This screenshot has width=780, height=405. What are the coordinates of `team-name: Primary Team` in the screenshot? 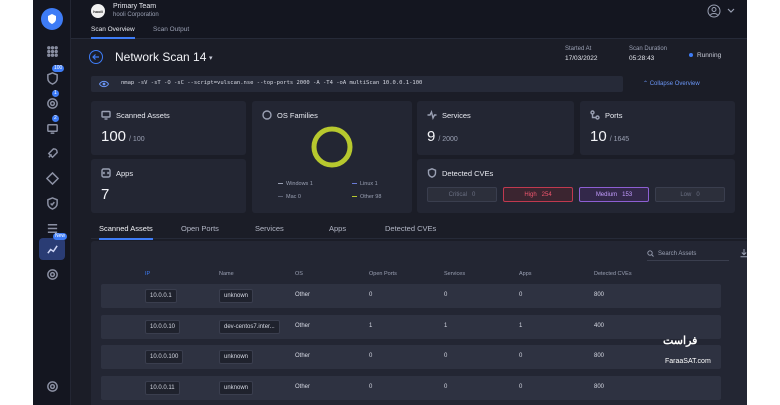 It's located at (134, 6).